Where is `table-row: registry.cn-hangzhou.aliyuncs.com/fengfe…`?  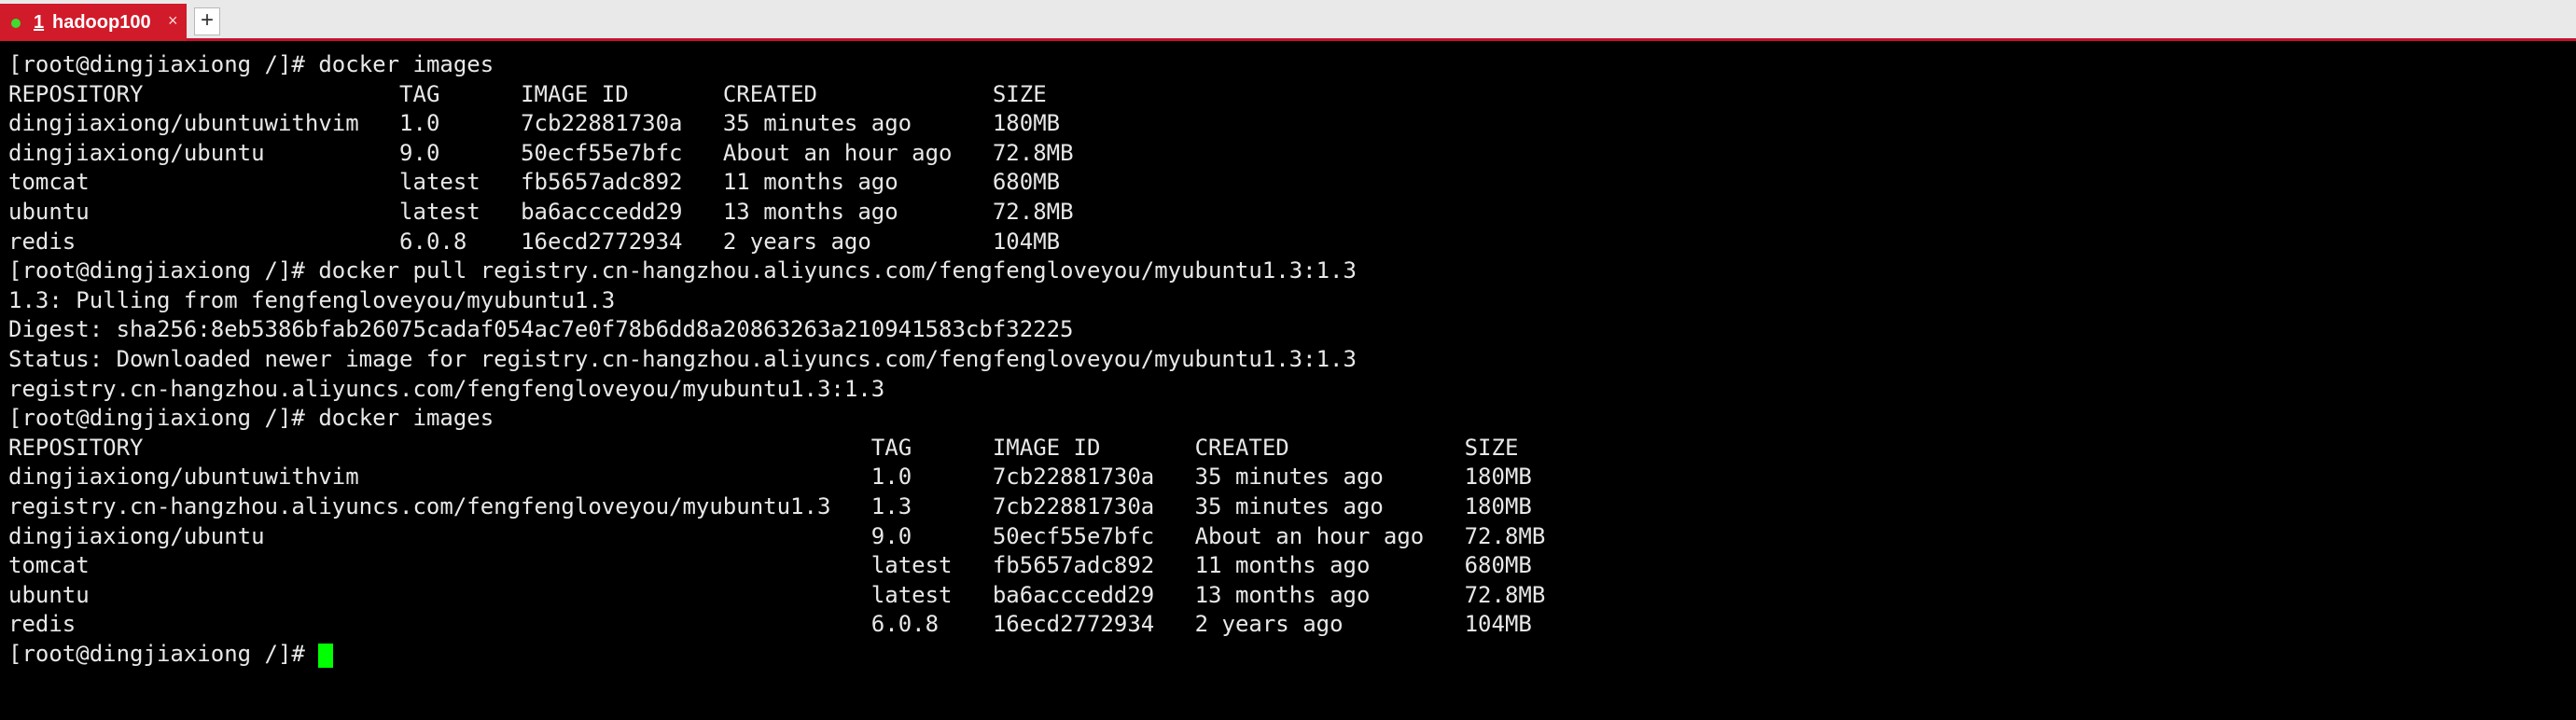
table-row: registry.cn-hangzhou.aliyuncs.com/fengfe… is located at coordinates (1292, 507).